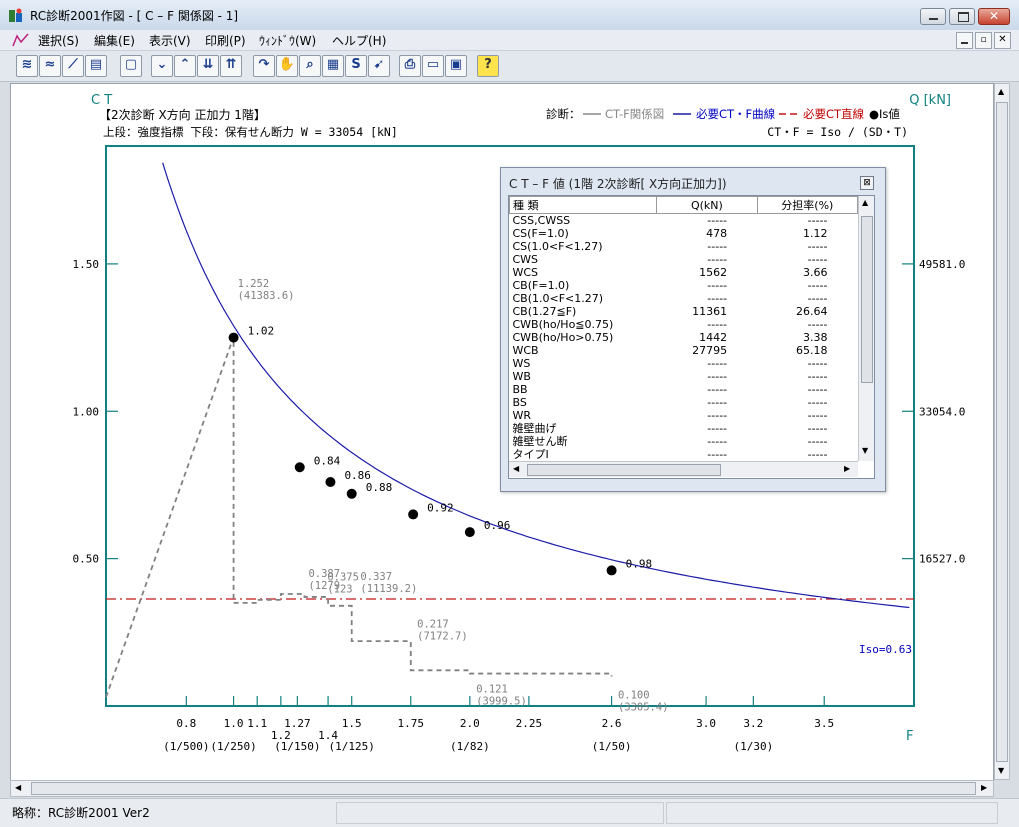 The image size is (1019, 827). I want to click on document-app-icon, so click(20, 40).